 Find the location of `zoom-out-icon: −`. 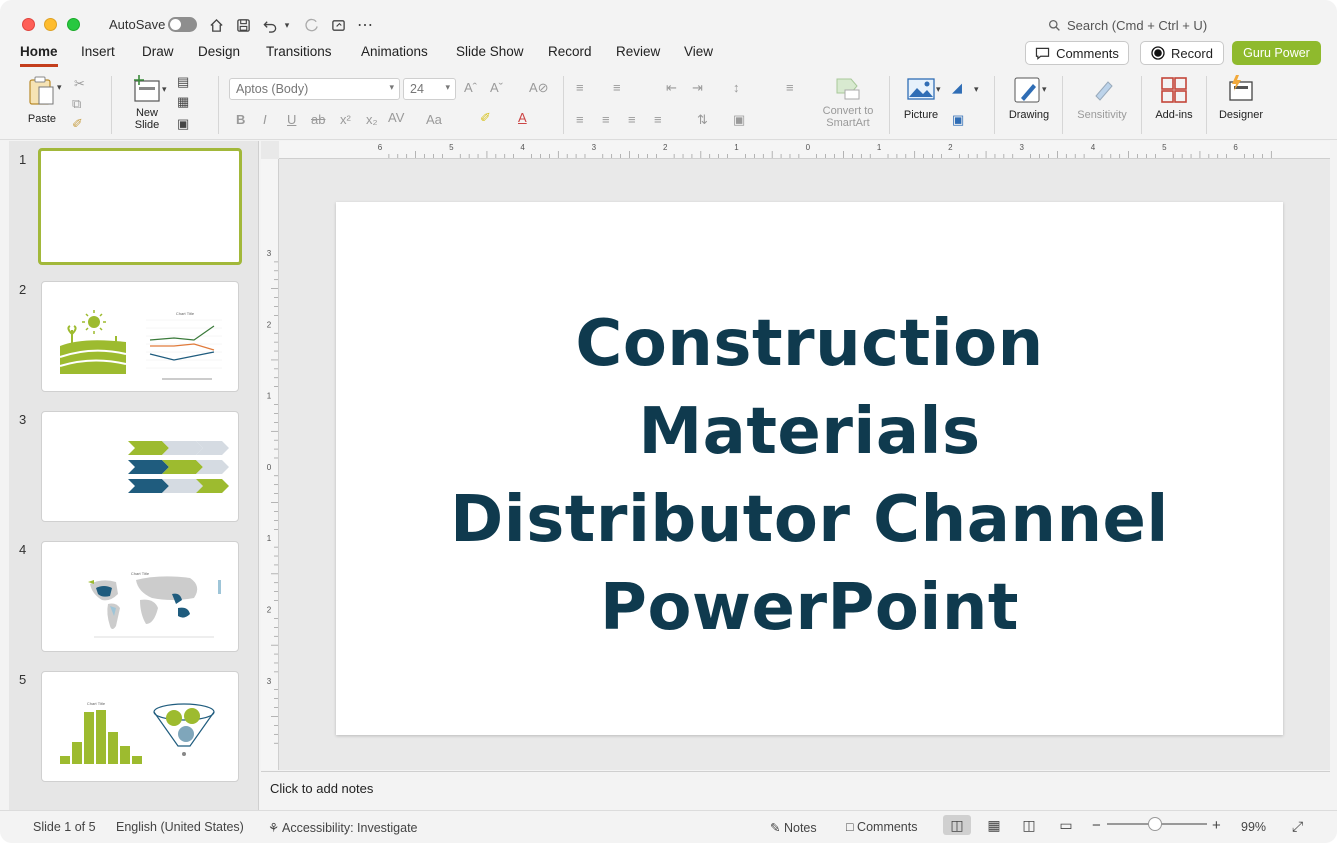

zoom-out-icon: − is located at coordinates (1096, 825).